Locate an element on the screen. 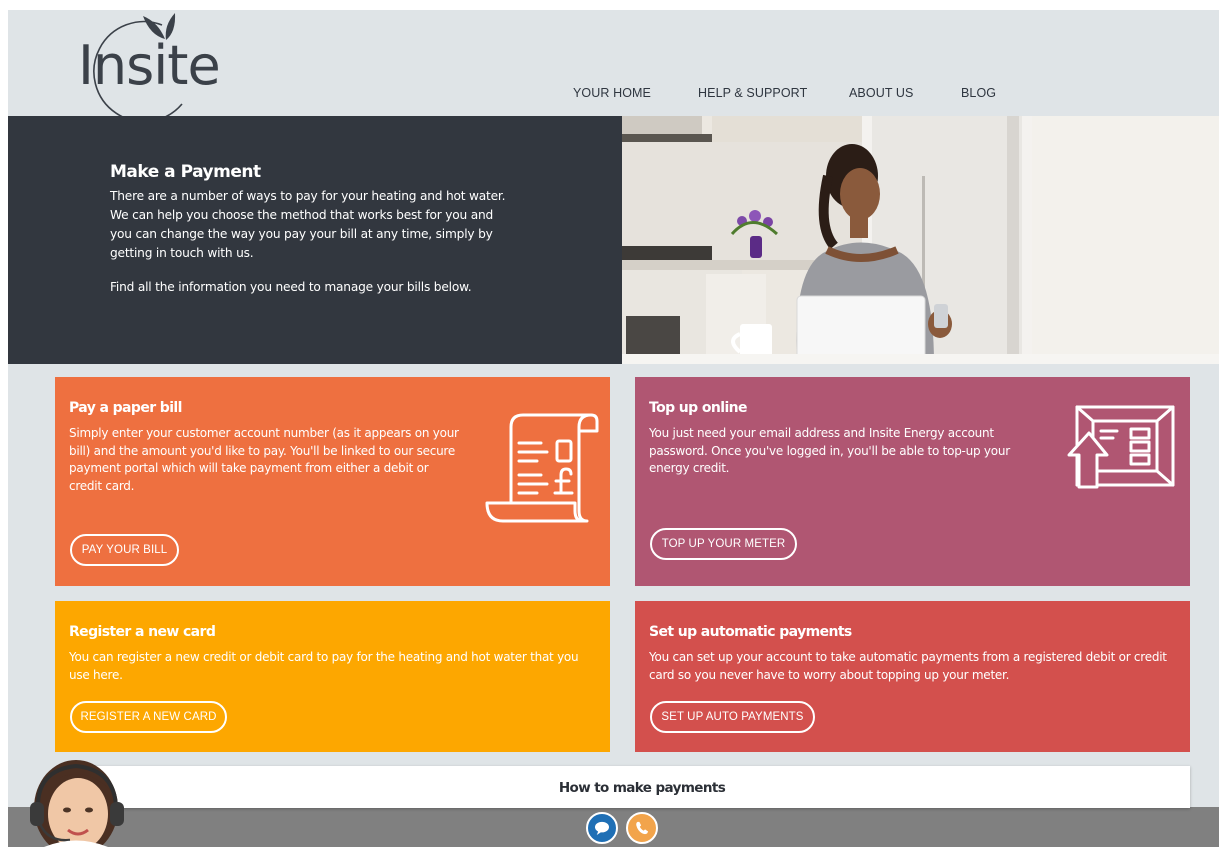  card-title: Pay a paper bill is located at coordinates (125, 408).